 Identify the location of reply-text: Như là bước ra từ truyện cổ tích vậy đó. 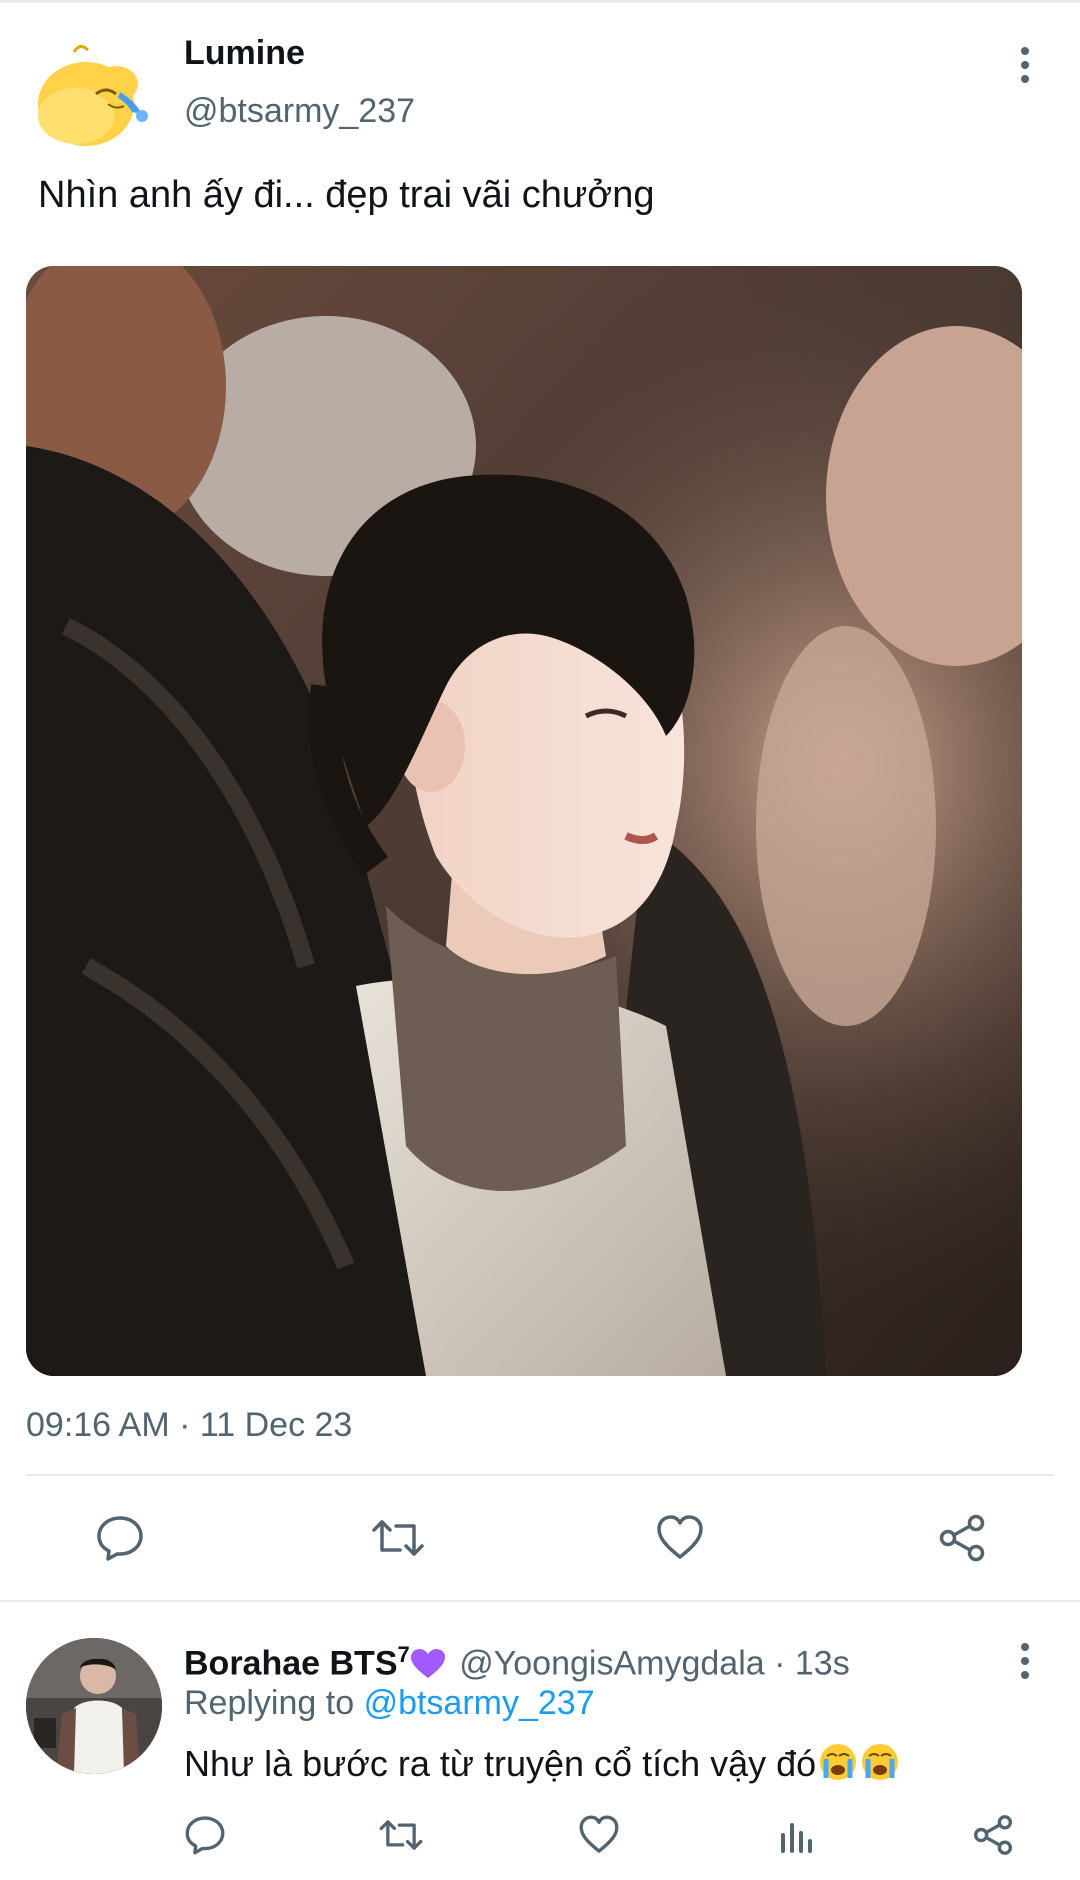
(500, 1763).